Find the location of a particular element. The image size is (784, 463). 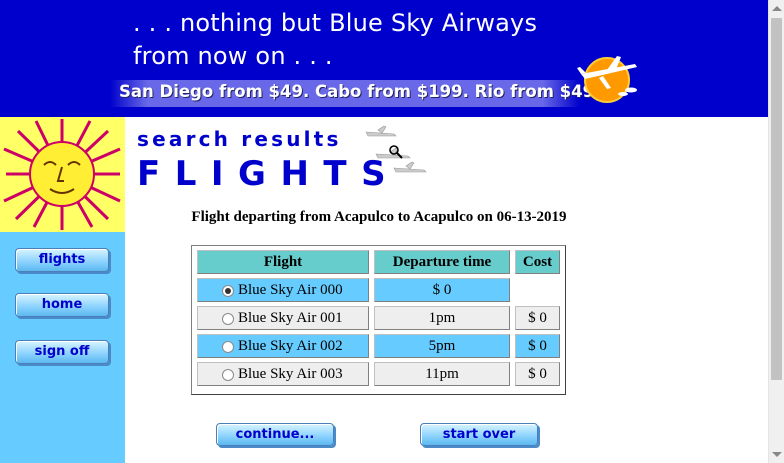

start-over-button: start over is located at coordinates (479, 434).